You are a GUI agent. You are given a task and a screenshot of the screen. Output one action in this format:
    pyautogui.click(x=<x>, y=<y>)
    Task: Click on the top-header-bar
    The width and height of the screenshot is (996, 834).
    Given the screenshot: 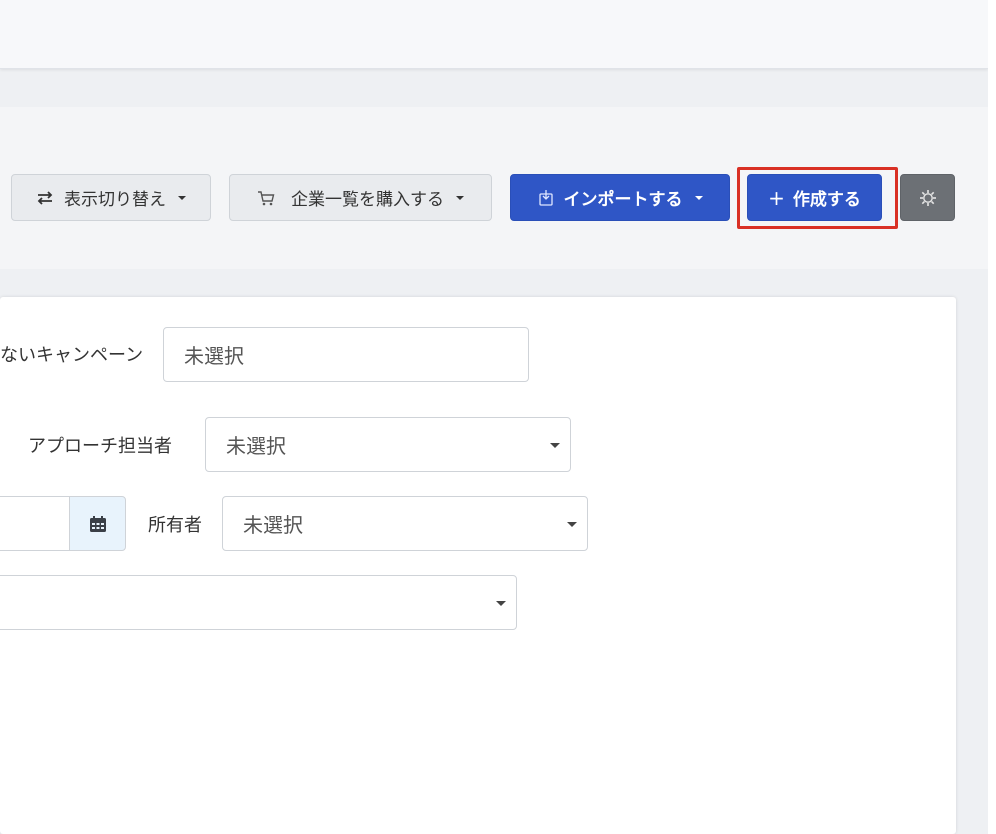 What is the action you would take?
    pyautogui.click(x=494, y=34)
    